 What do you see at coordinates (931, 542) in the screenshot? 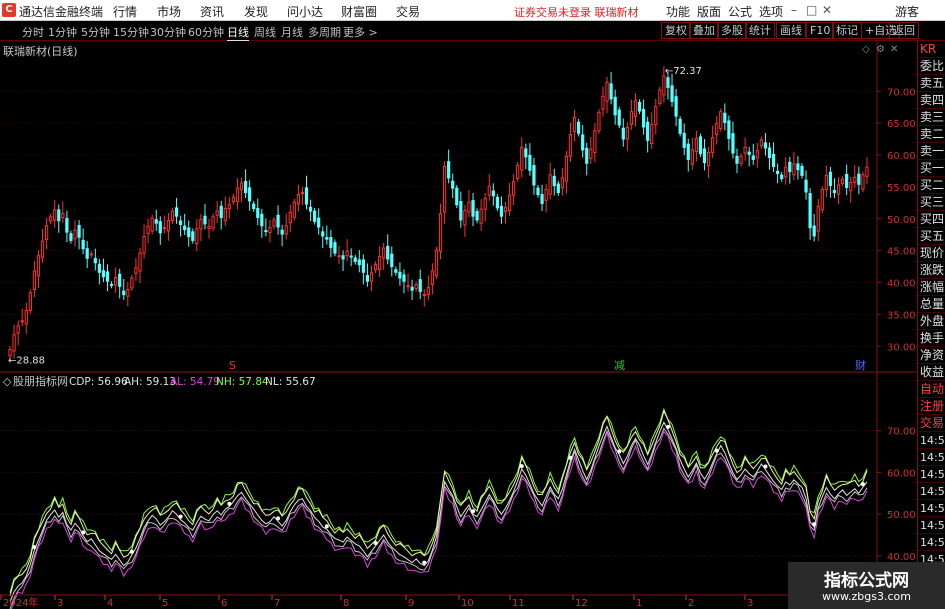
I see `sidebar-time-6: 14:56` at bounding box center [931, 542].